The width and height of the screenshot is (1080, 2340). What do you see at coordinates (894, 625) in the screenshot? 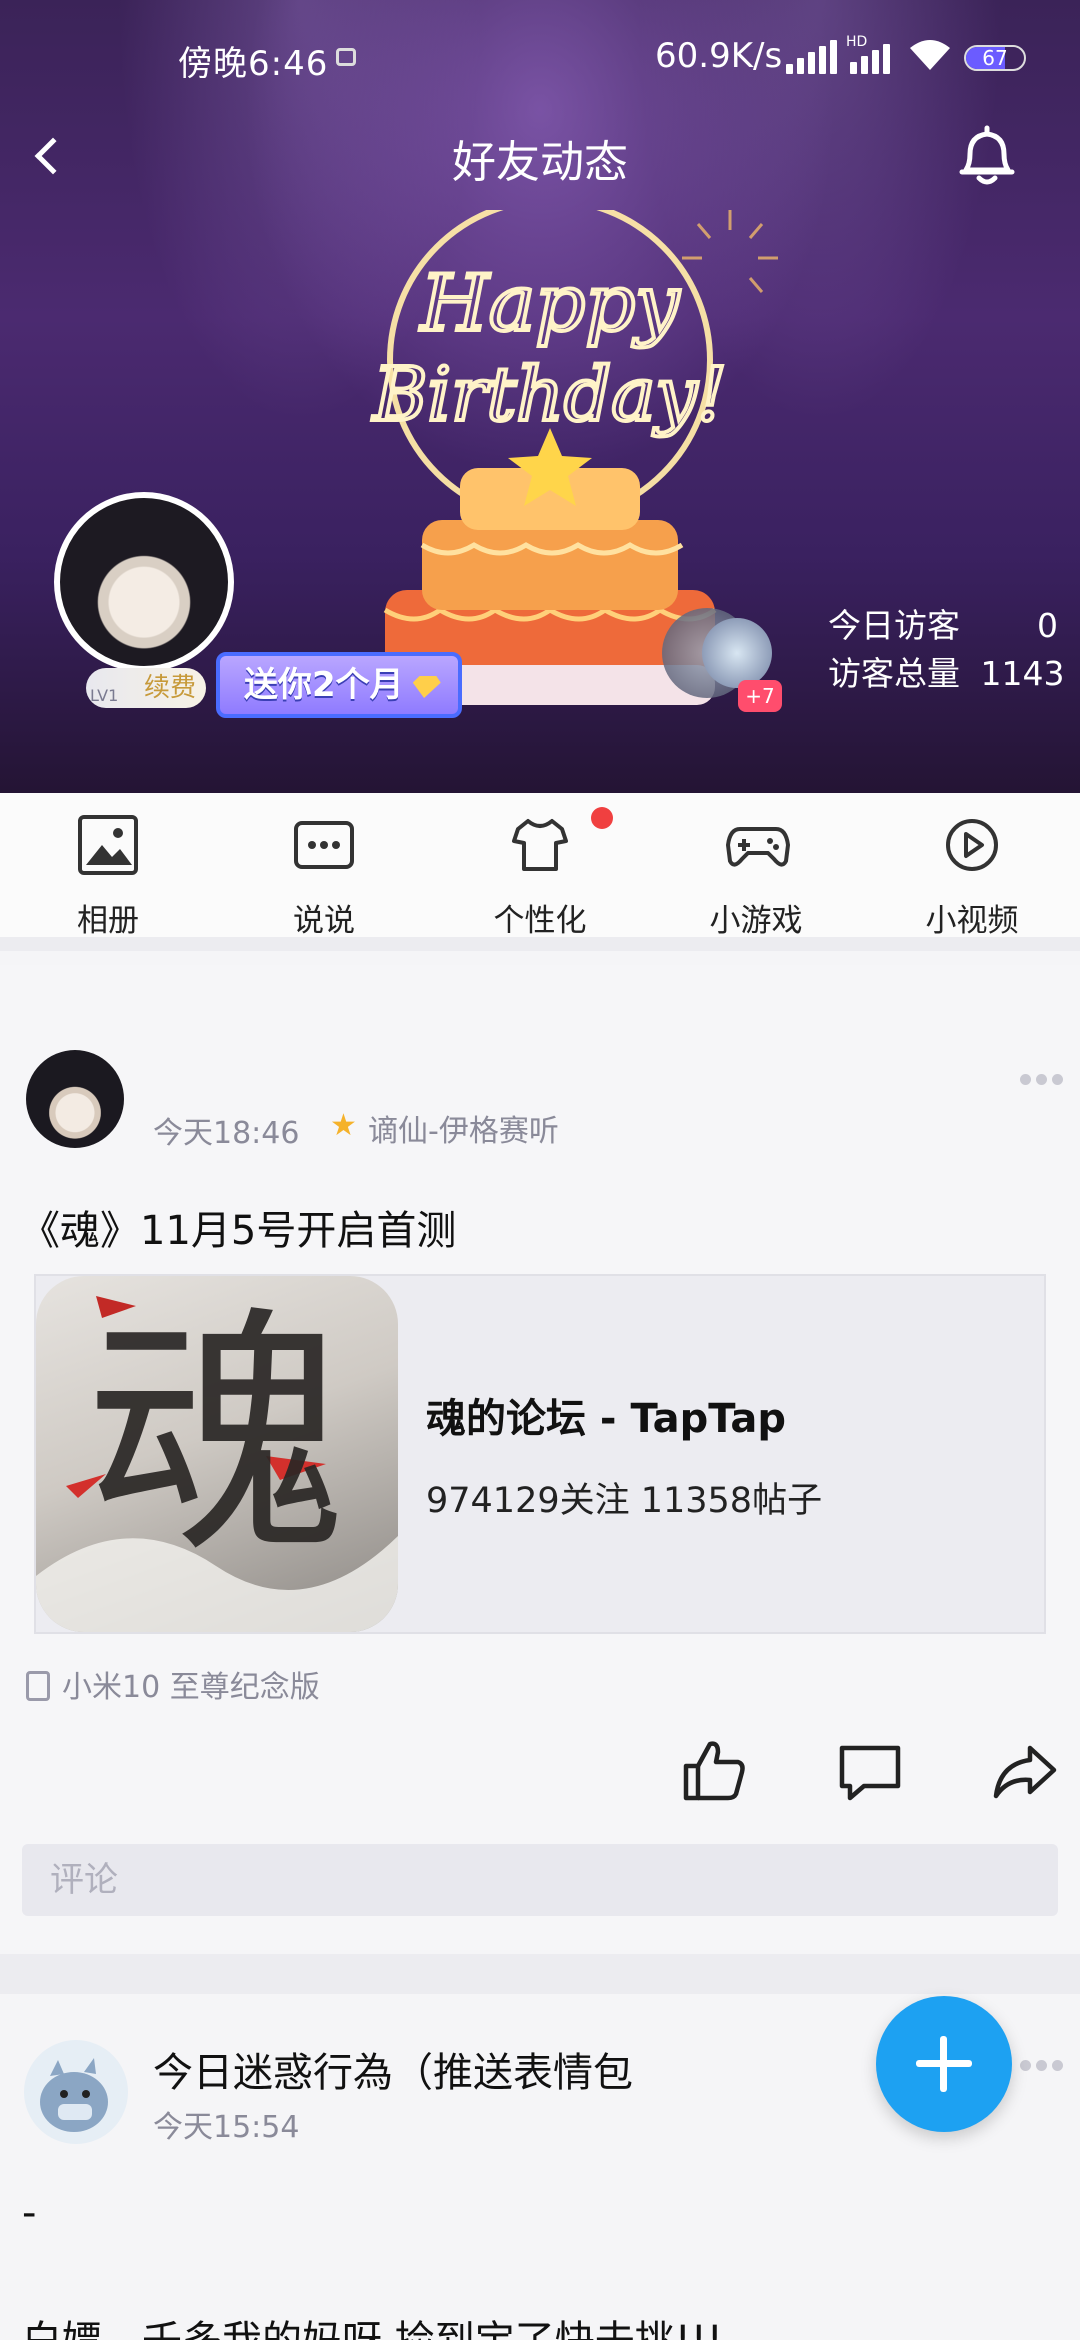
I see `visitors-today-label: 今日访客` at bounding box center [894, 625].